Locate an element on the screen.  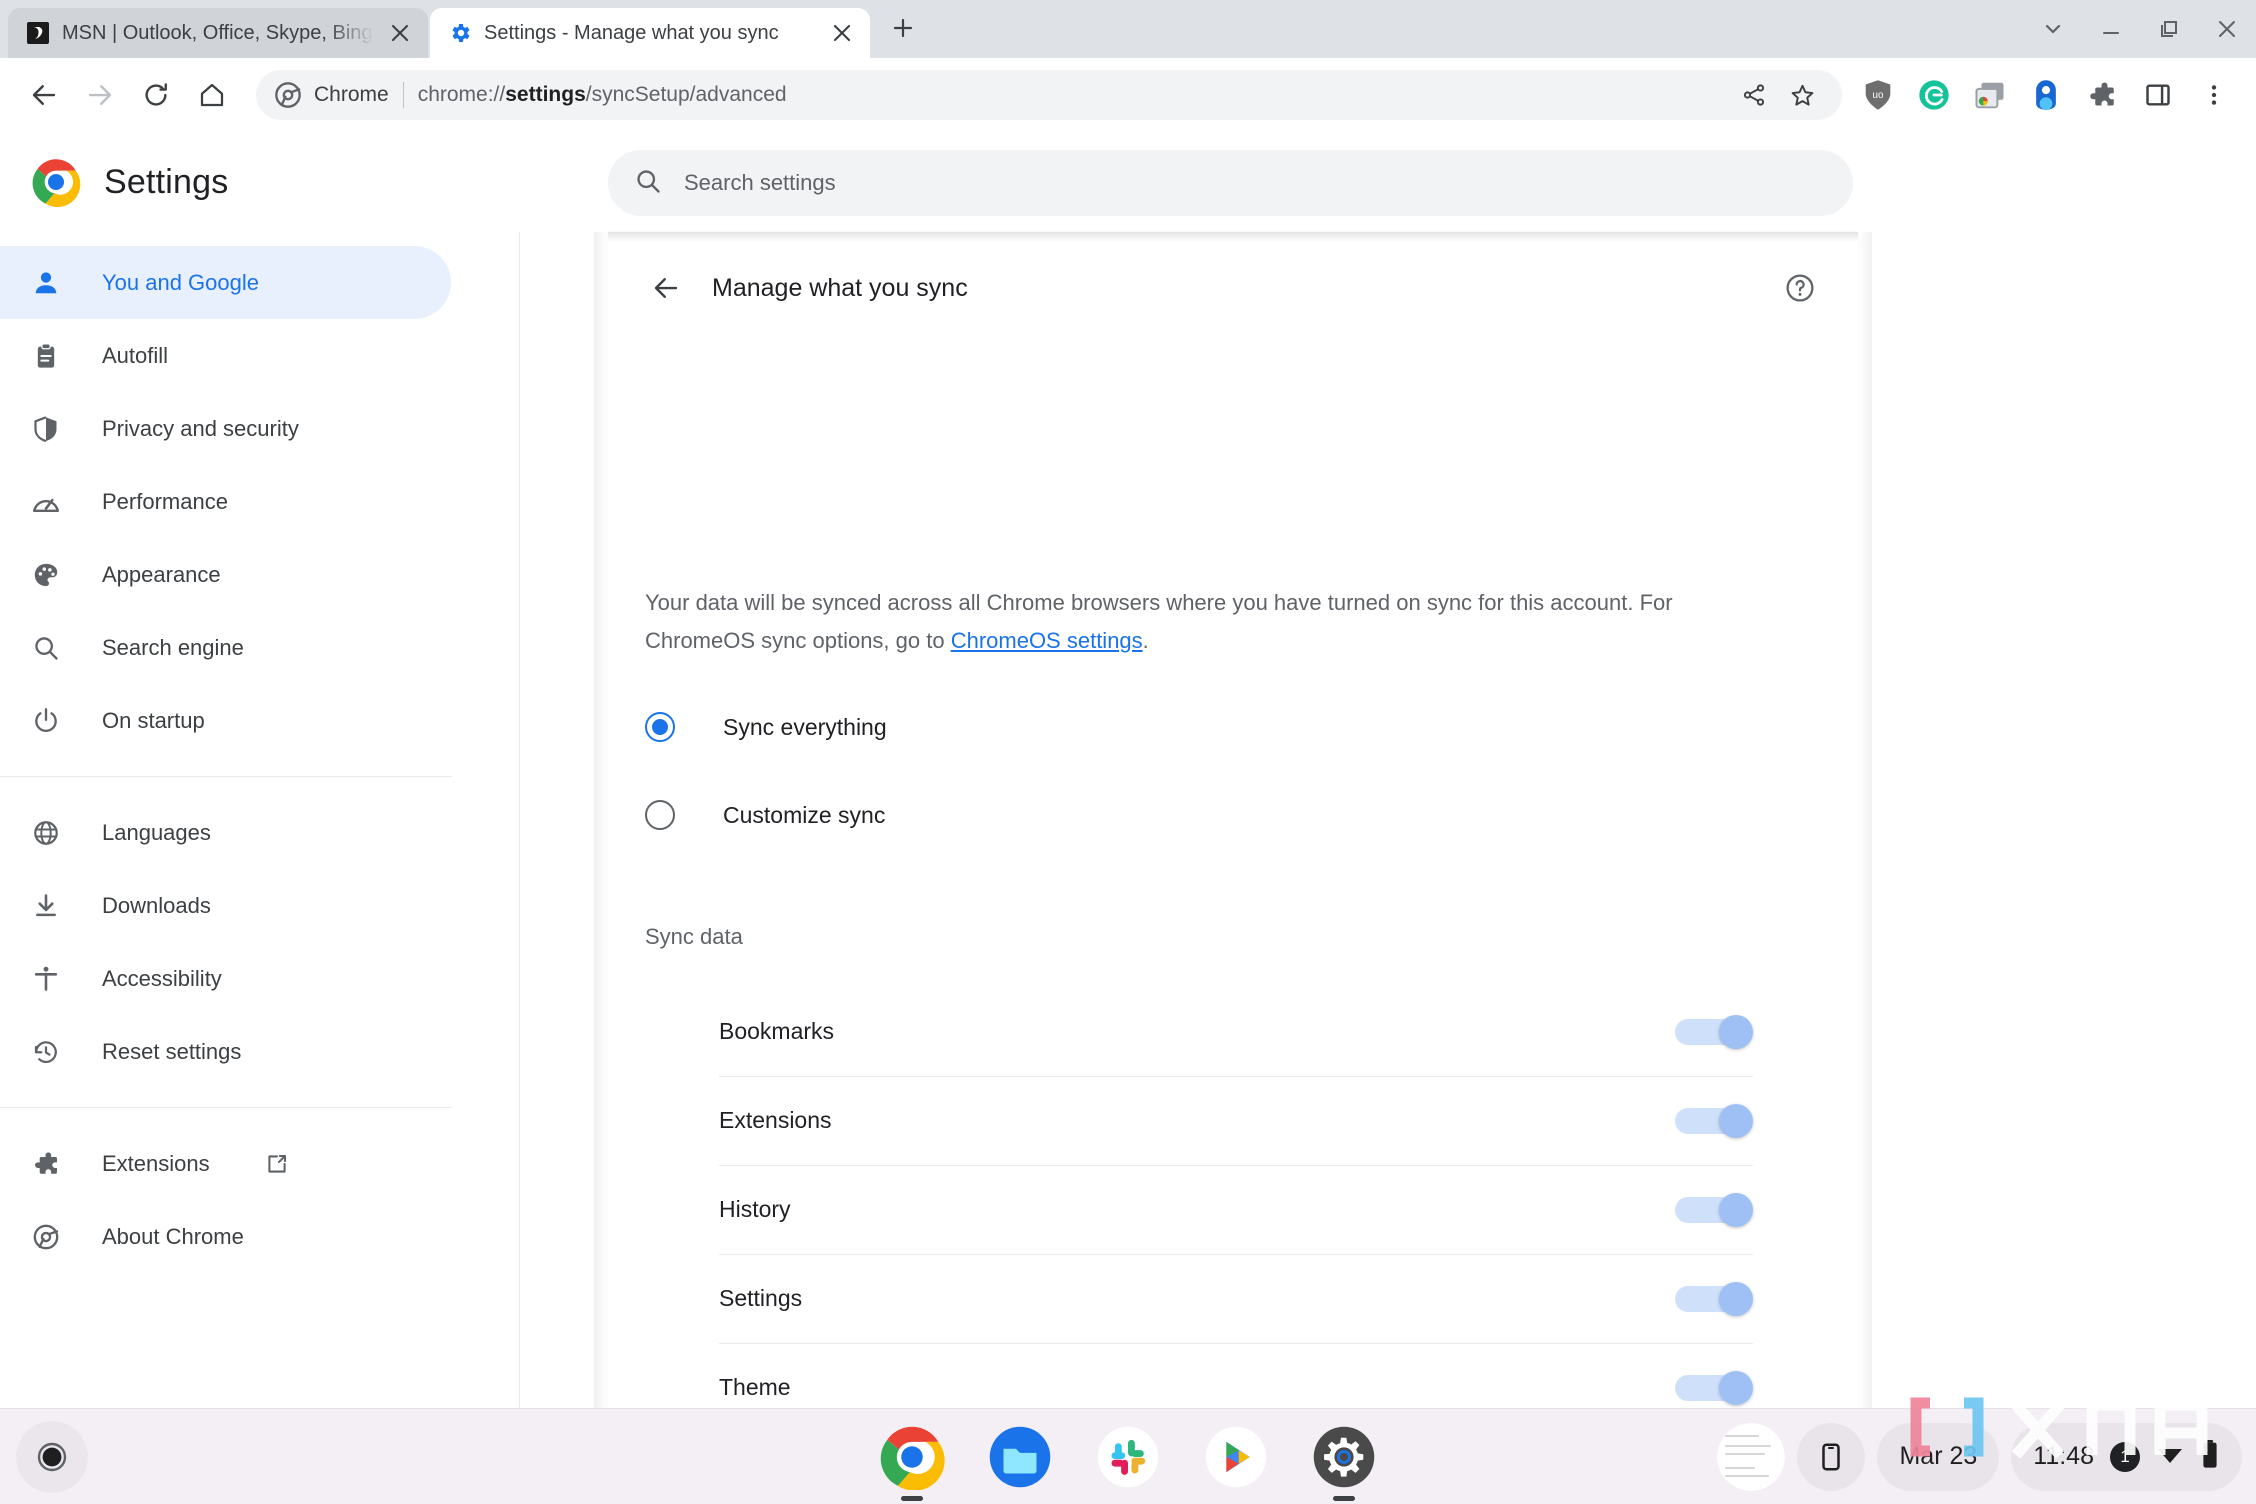
globe-icon is located at coordinates (46, 833).